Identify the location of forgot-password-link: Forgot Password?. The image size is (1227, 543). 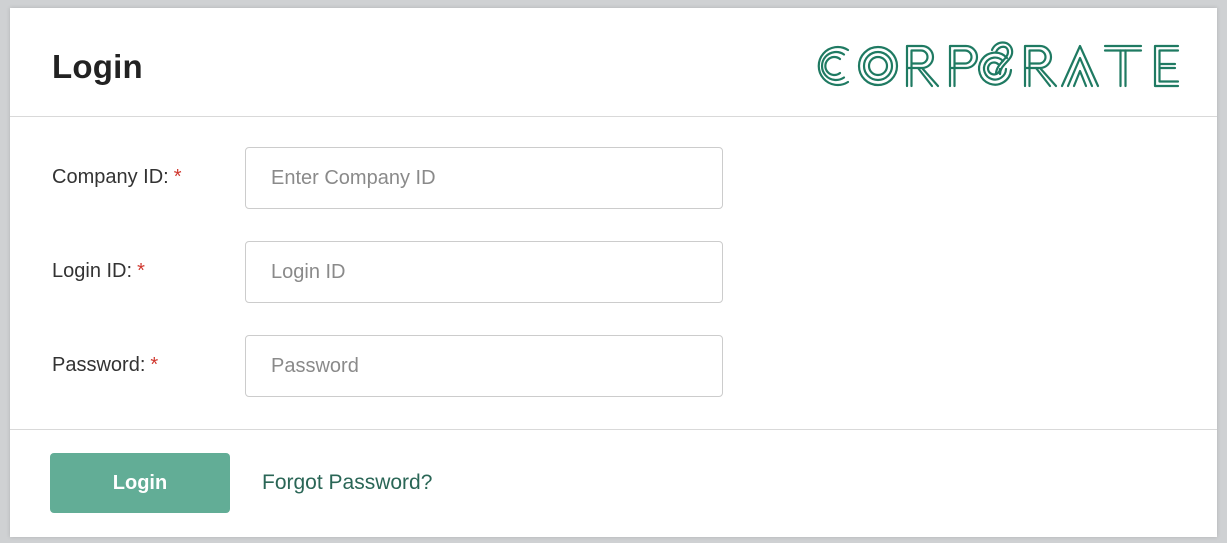
(347, 483).